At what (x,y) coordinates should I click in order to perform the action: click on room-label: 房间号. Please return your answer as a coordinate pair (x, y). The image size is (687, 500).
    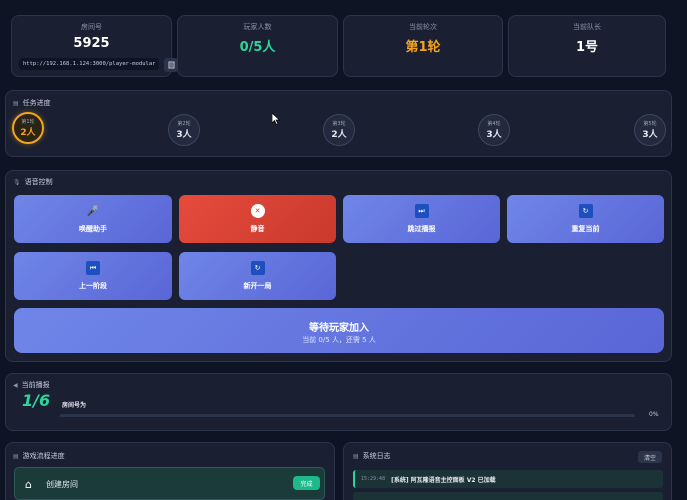
    Looking at the image, I should click on (91, 27).